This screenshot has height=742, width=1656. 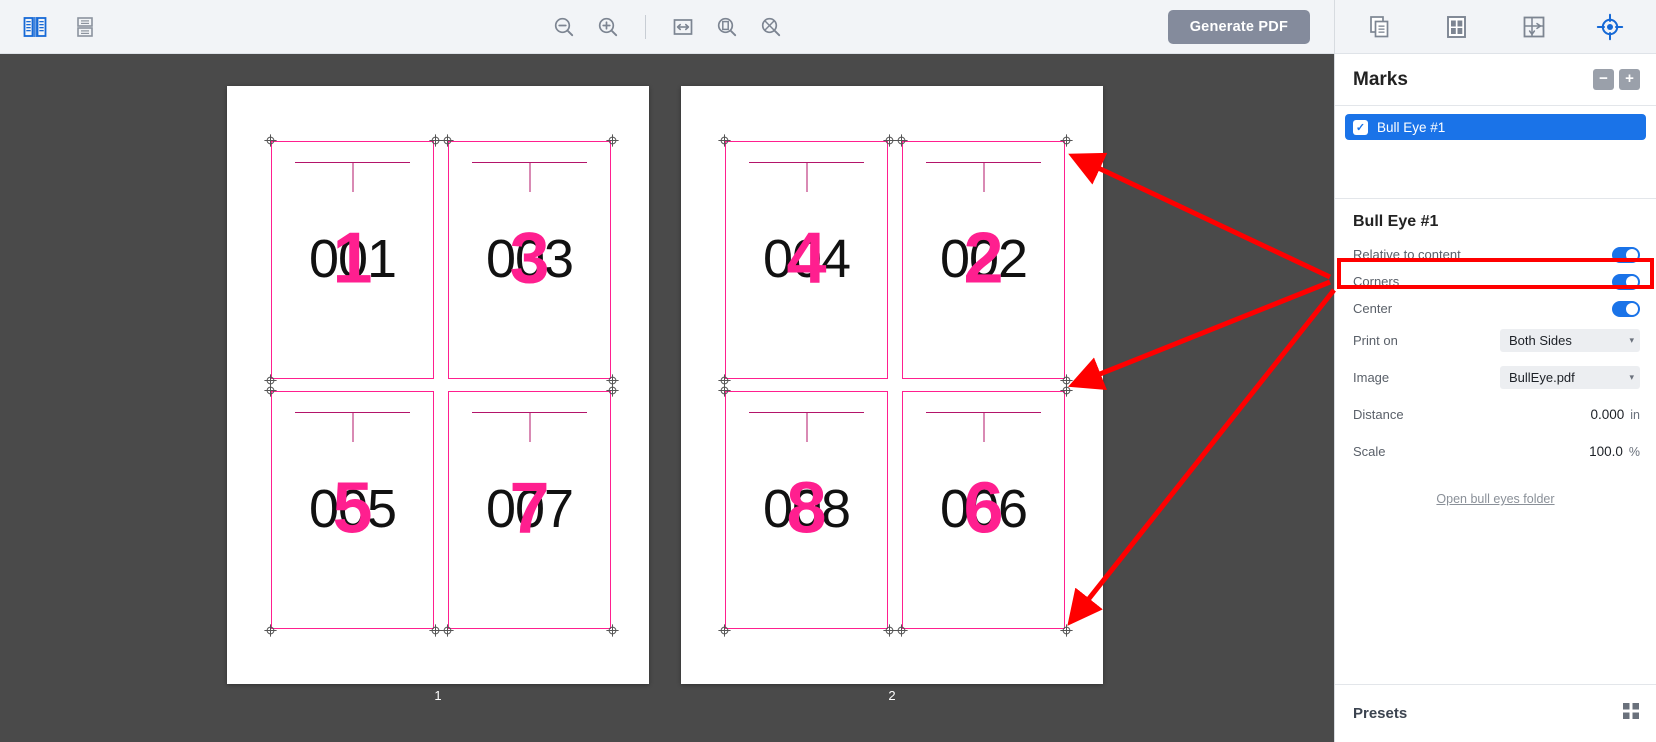 I want to click on generate-pdf-button: Generate PDF, so click(x=1238, y=26).